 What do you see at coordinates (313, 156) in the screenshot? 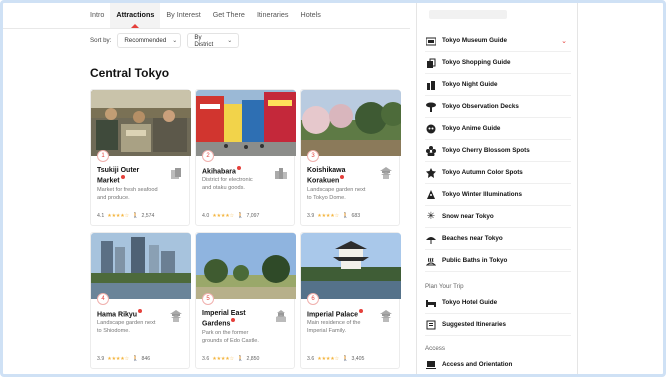
I see `rank-badge: 3` at bounding box center [313, 156].